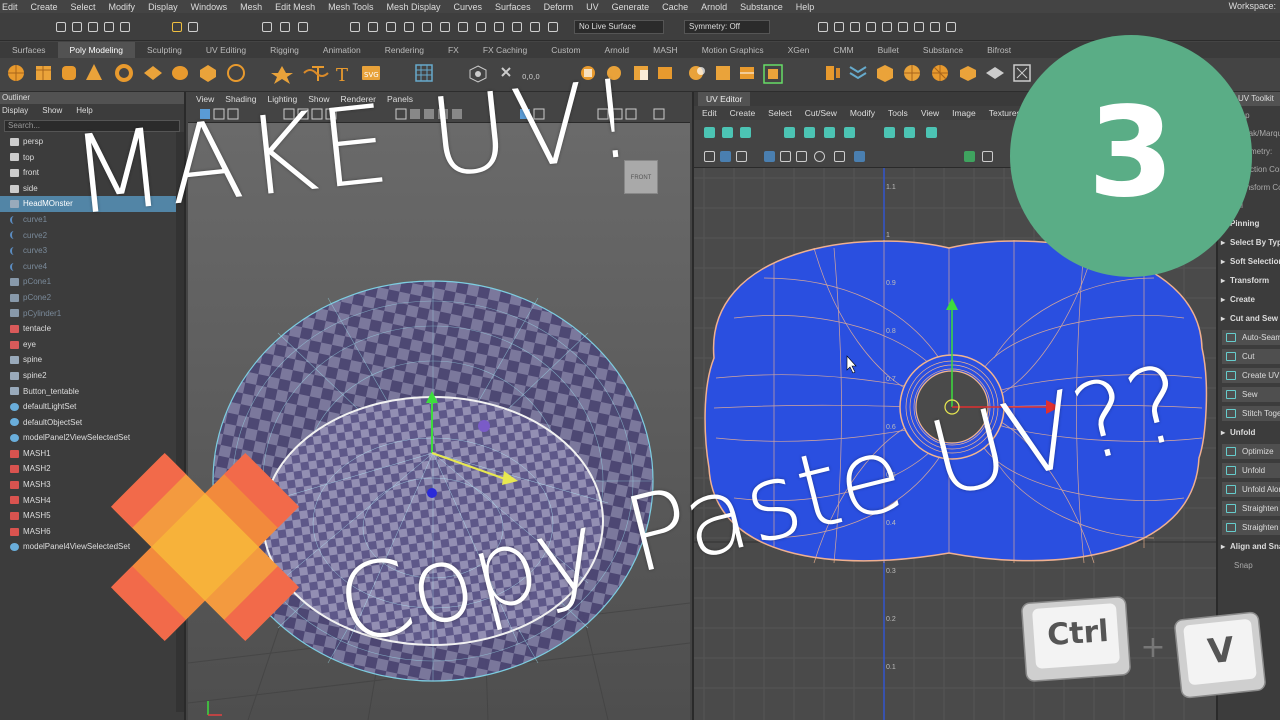  Describe the element at coordinates (1251, 489) in the screenshot. I see `toolkit-button: Unfold Along` at that location.